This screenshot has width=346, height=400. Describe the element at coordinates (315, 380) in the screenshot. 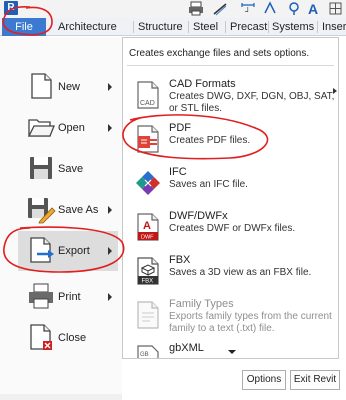

I see `exit-revit-button: Exit Revit` at that location.